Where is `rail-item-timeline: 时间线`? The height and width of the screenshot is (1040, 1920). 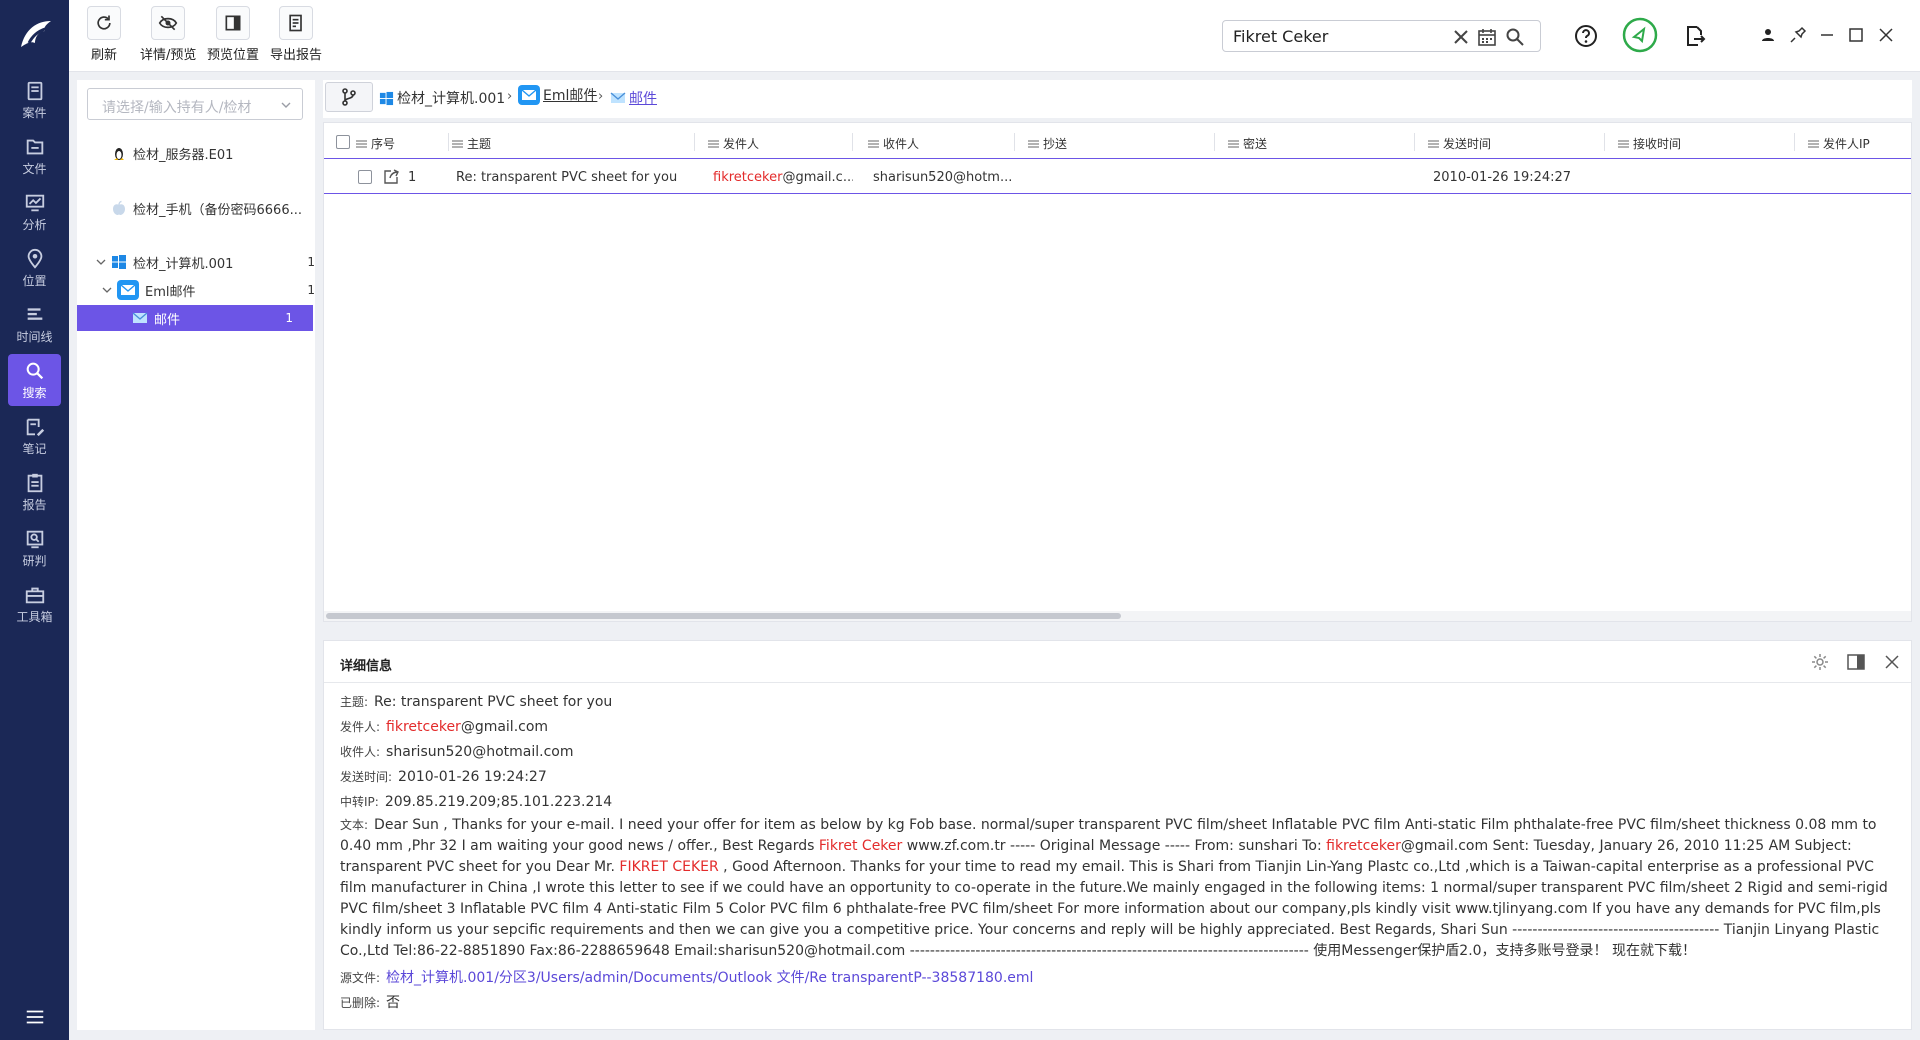 rail-item-timeline: 时间线 is located at coordinates (34, 324).